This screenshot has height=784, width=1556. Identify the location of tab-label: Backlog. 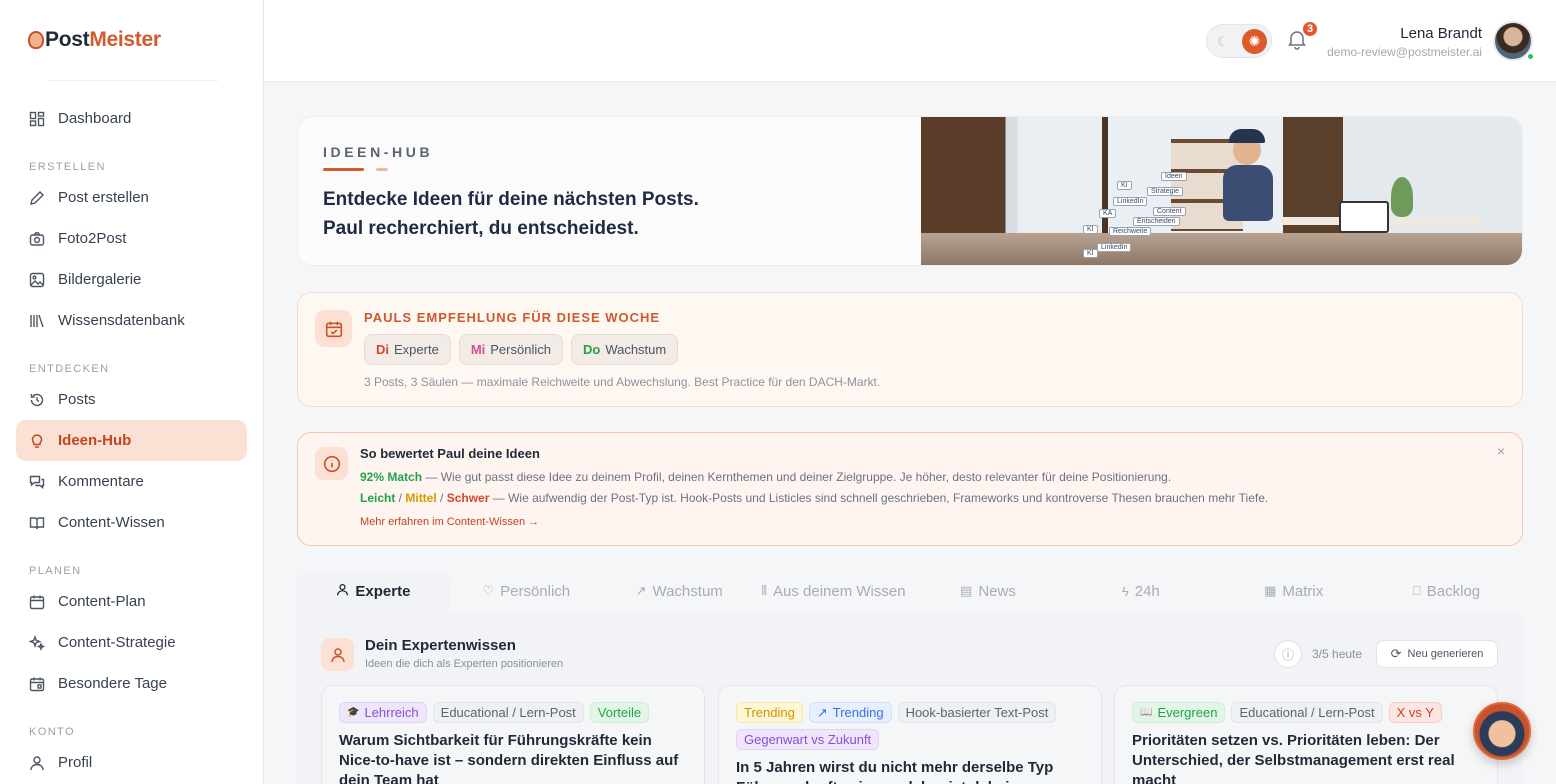
(1453, 591).